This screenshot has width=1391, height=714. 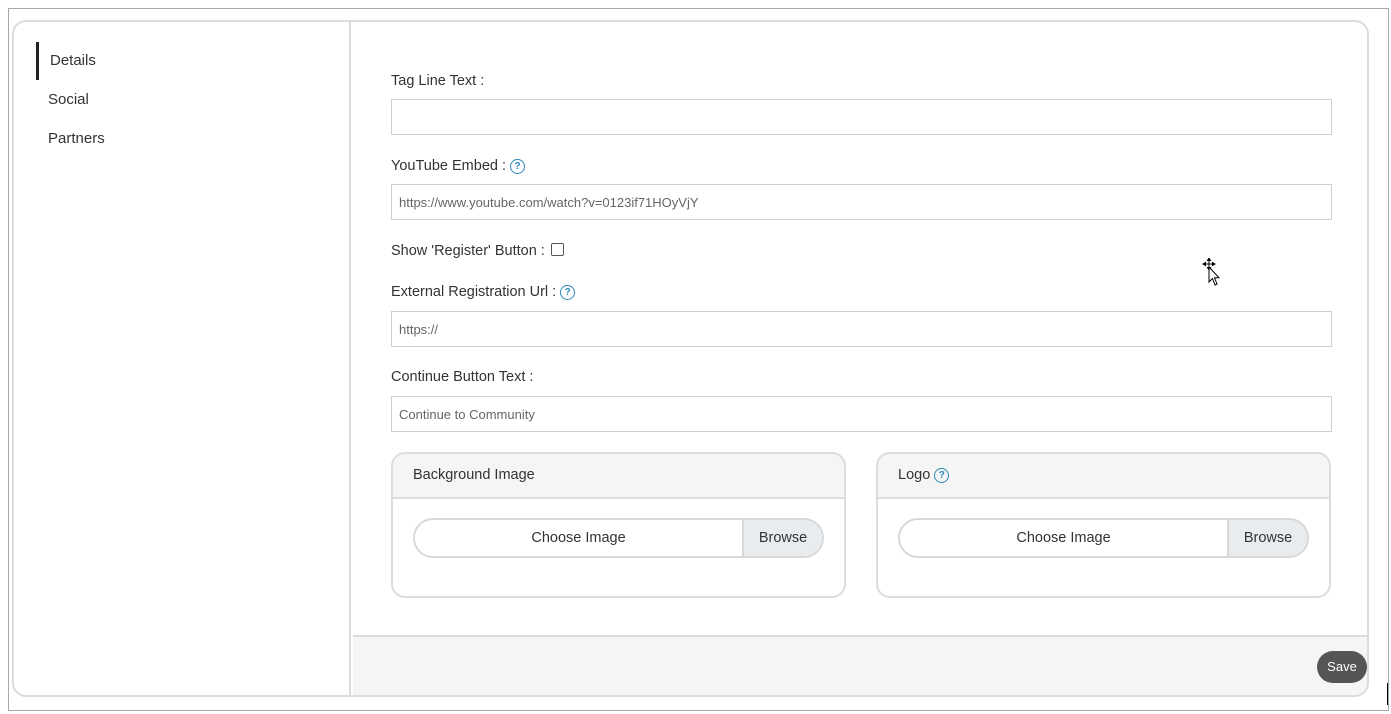 What do you see at coordinates (1342, 667) in the screenshot?
I see `save-button: Save` at bounding box center [1342, 667].